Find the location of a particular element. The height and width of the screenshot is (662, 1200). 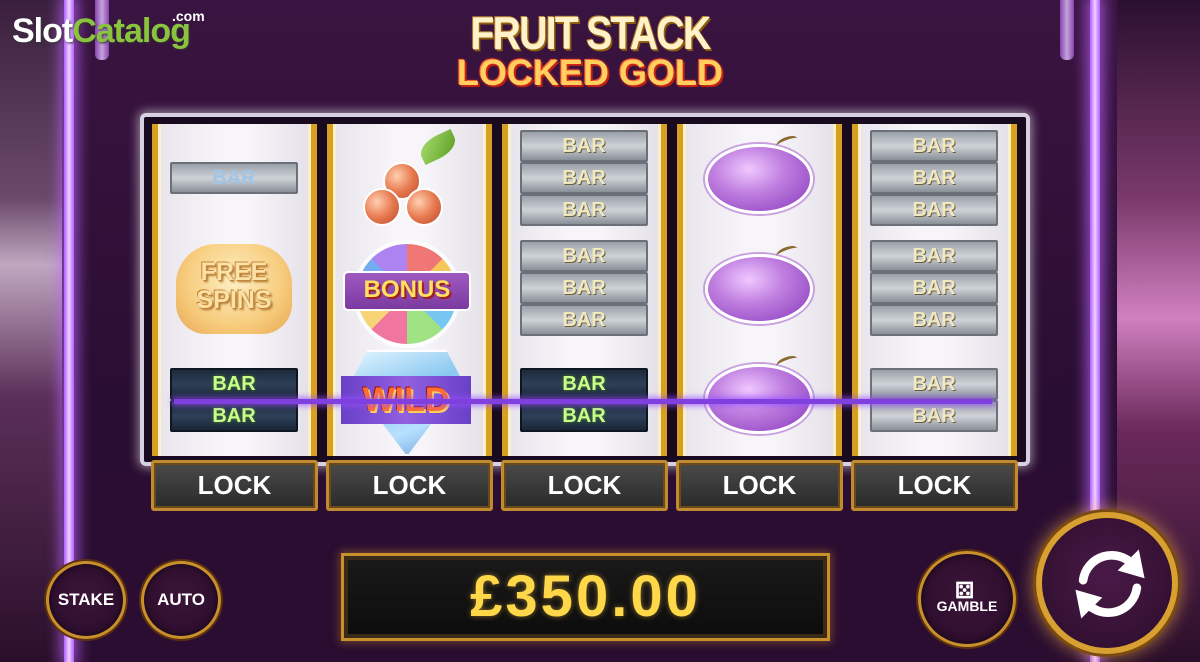

bonus-symbol: BONUS is located at coordinates (407, 291).